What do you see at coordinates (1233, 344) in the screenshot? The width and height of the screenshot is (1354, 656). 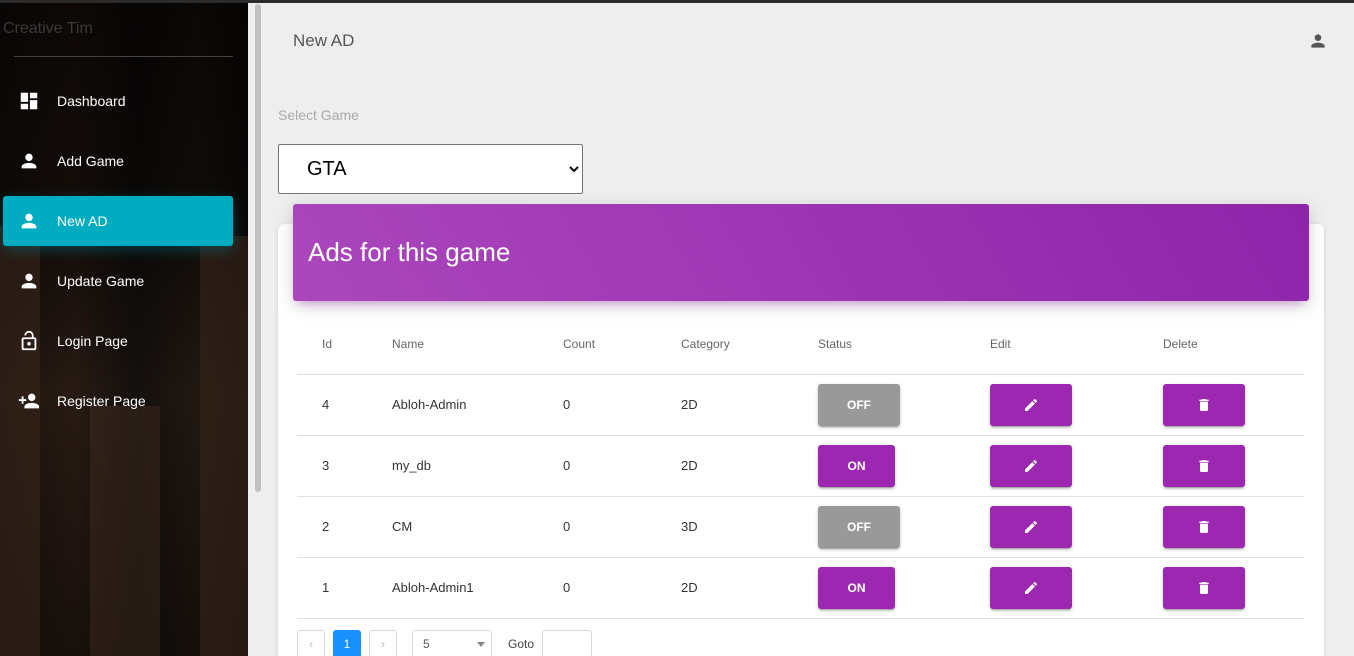 I see `column-header-delete: Delete` at bounding box center [1233, 344].